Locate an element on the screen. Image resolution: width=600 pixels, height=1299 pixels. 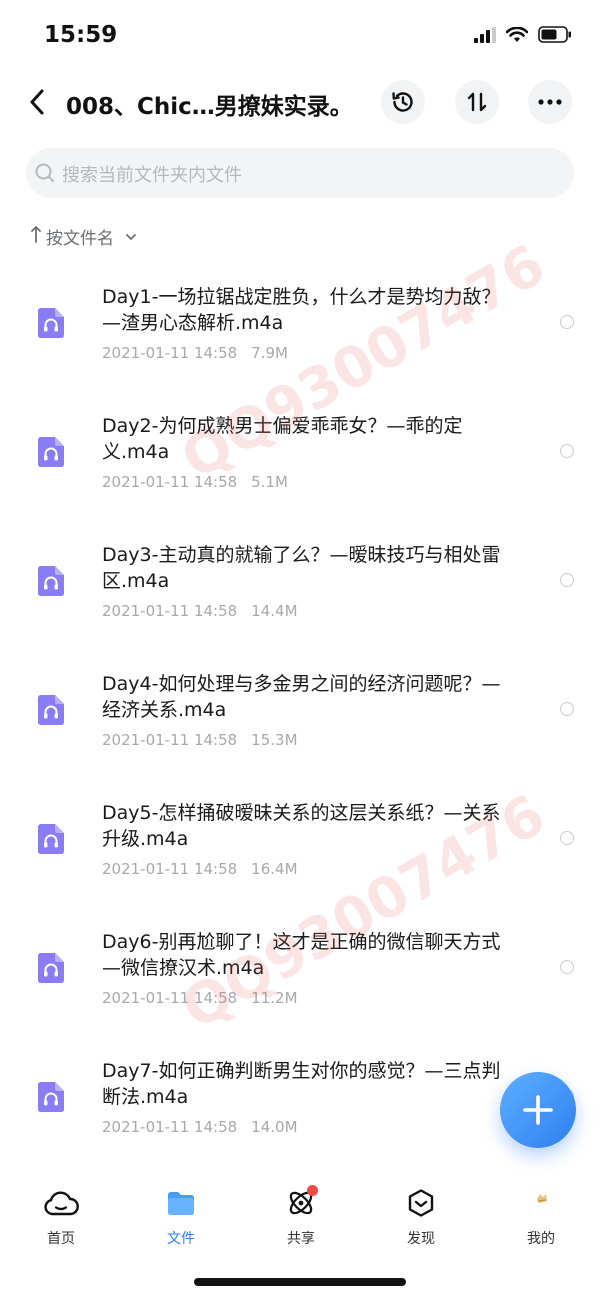
file-meta: 2021-01-11 14:58 16.4M is located at coordinates (207, 869).